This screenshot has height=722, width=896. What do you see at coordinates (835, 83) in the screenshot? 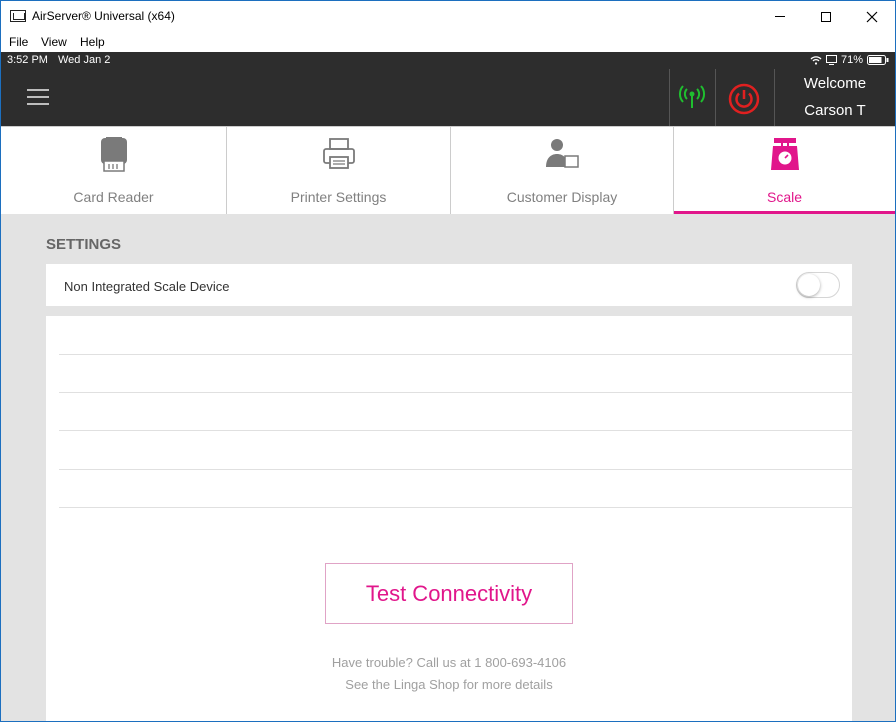
I see `welcome-label: Welcome` at bounding box center [835, 83].